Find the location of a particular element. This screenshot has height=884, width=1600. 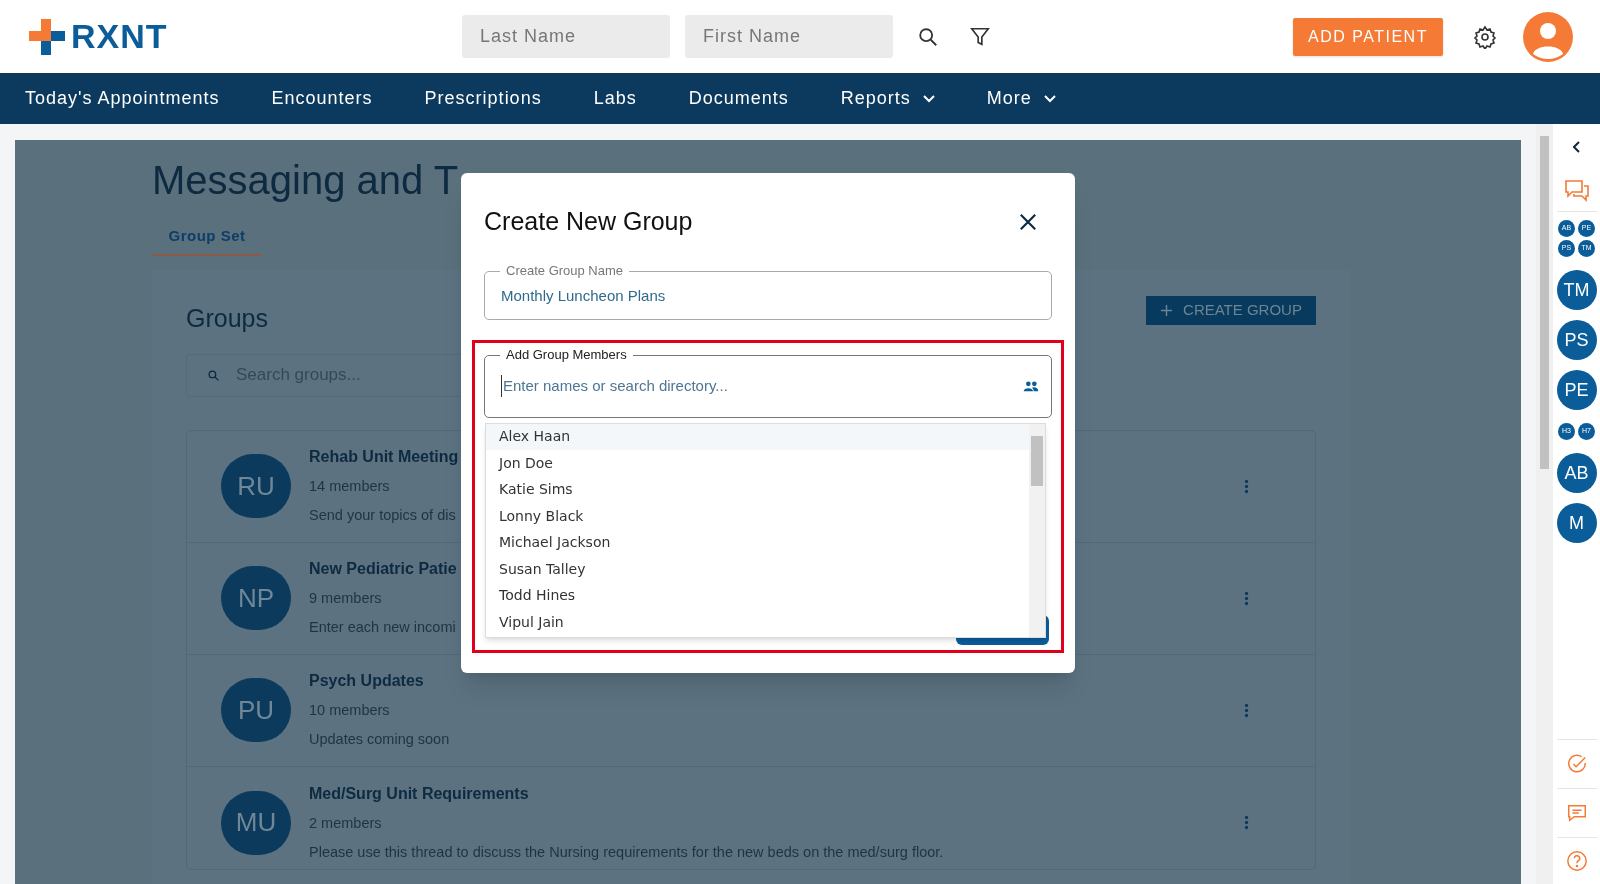

group-name: Psych Updates is located at coordinates (366, 681).